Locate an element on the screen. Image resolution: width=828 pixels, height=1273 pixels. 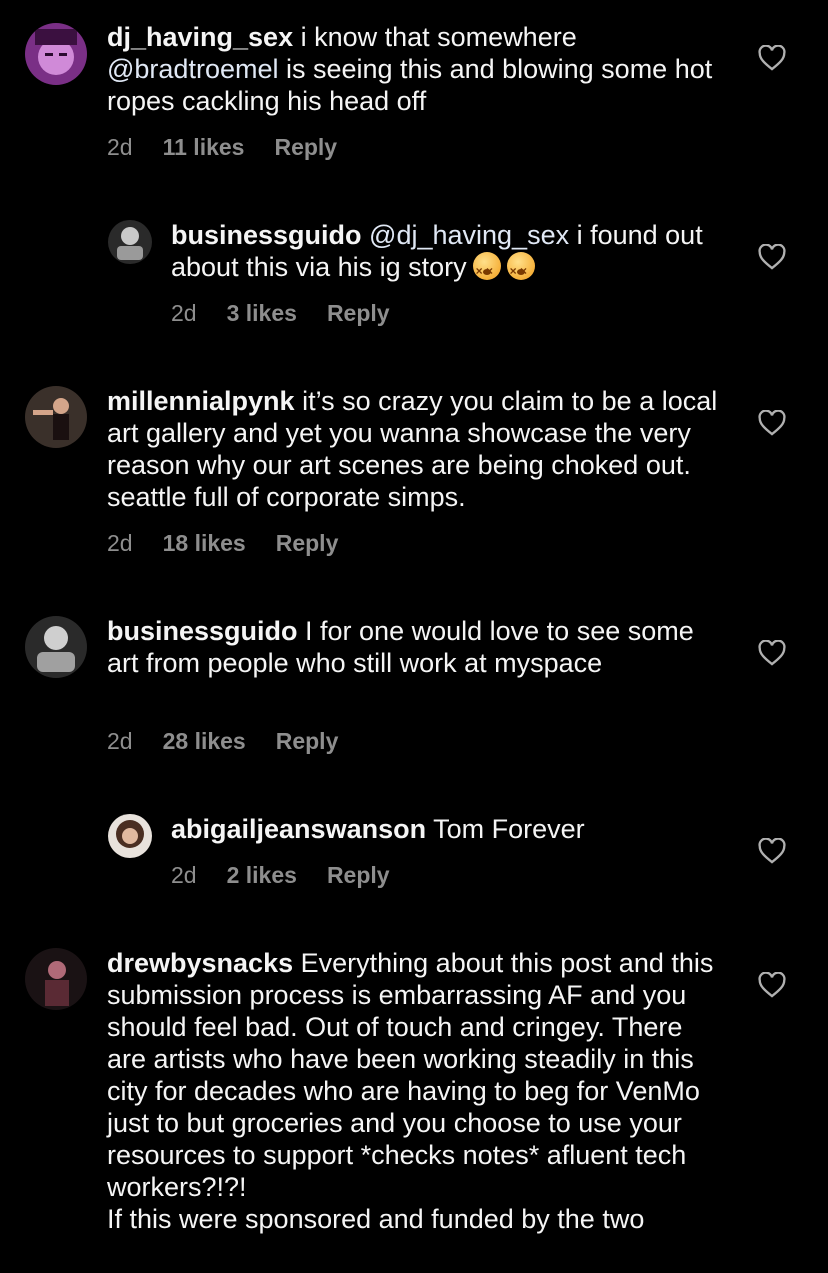
likes-count: 11 likes is located at coordinates (204, 147).